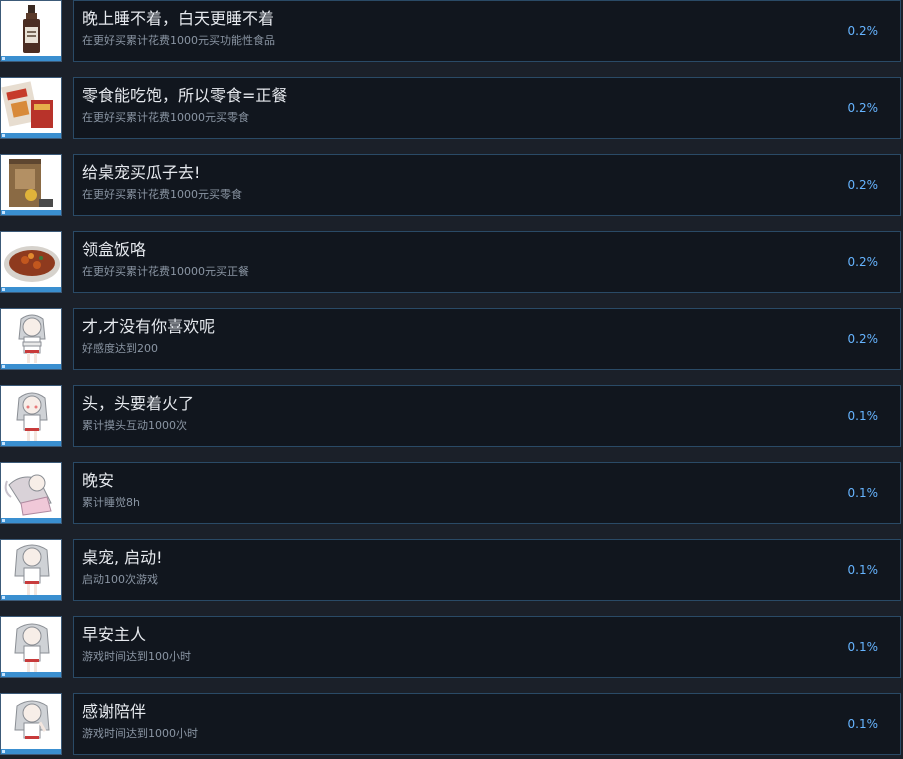  I want to click on achievement-panel: 桌宠, 启动! 启动100次游戏 0.1%, so click(487, 570).